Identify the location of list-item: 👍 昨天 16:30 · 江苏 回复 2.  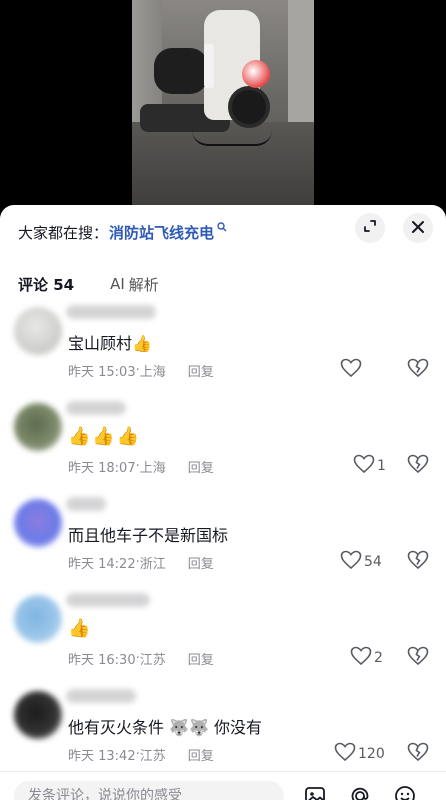
(223, 636).